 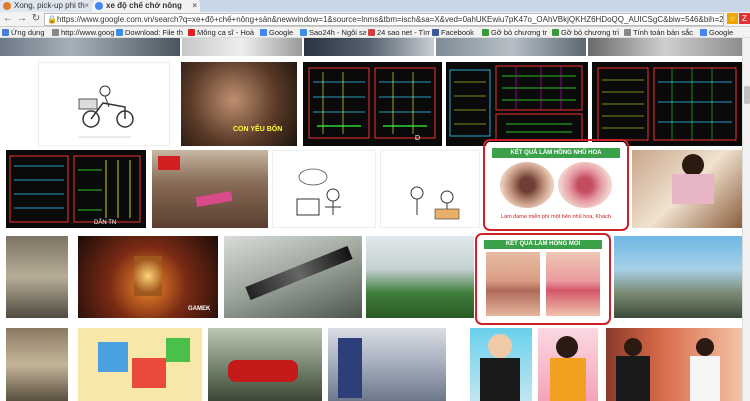 I want to click on bookmark-label: Ứng dụng, so click(x=28, y=32).